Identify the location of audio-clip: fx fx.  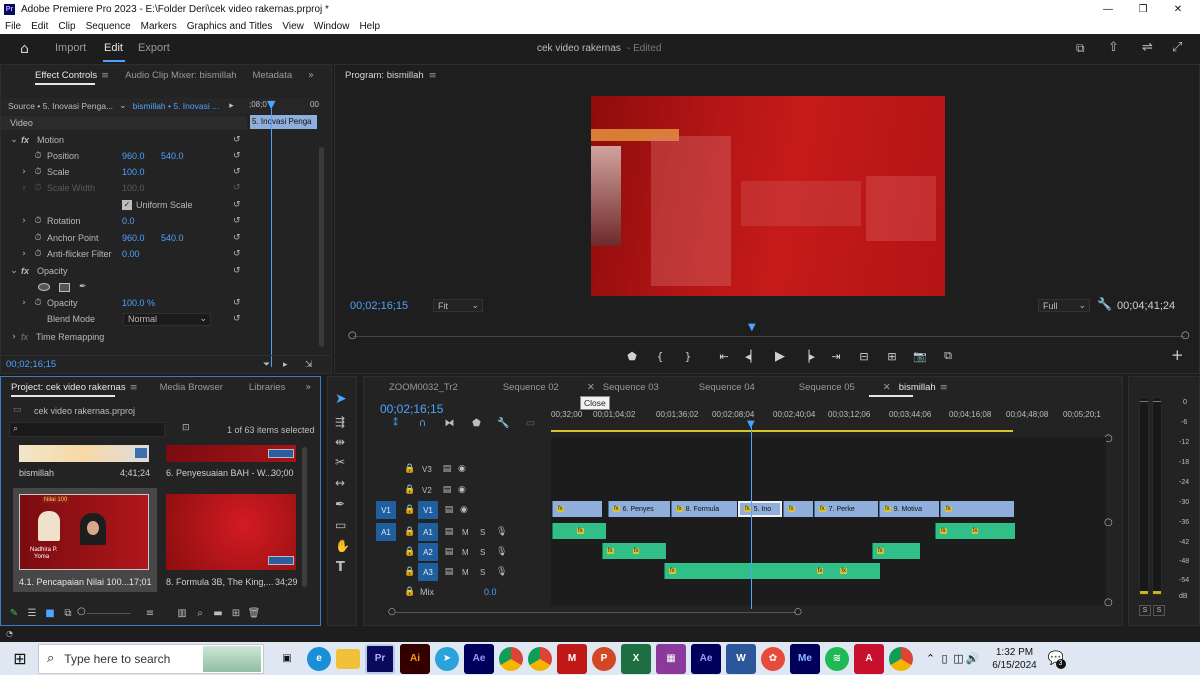
(634, 551).